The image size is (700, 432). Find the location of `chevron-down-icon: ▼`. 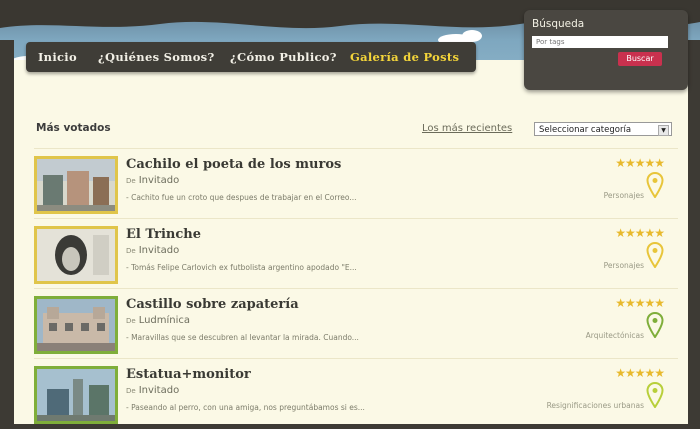

chevron-down-icon: ▼ is located at coordinates (663, 130).